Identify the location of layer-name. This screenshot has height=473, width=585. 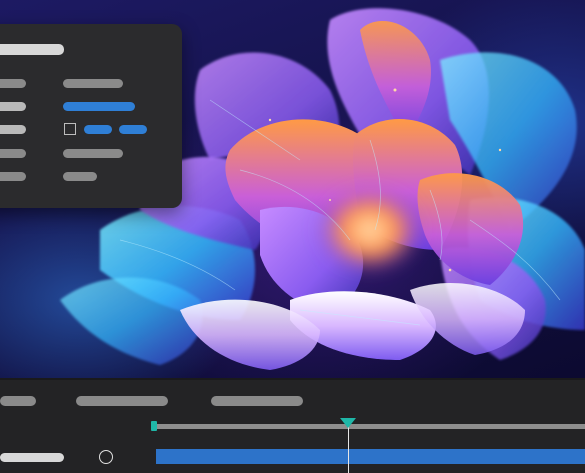
(32, 457).